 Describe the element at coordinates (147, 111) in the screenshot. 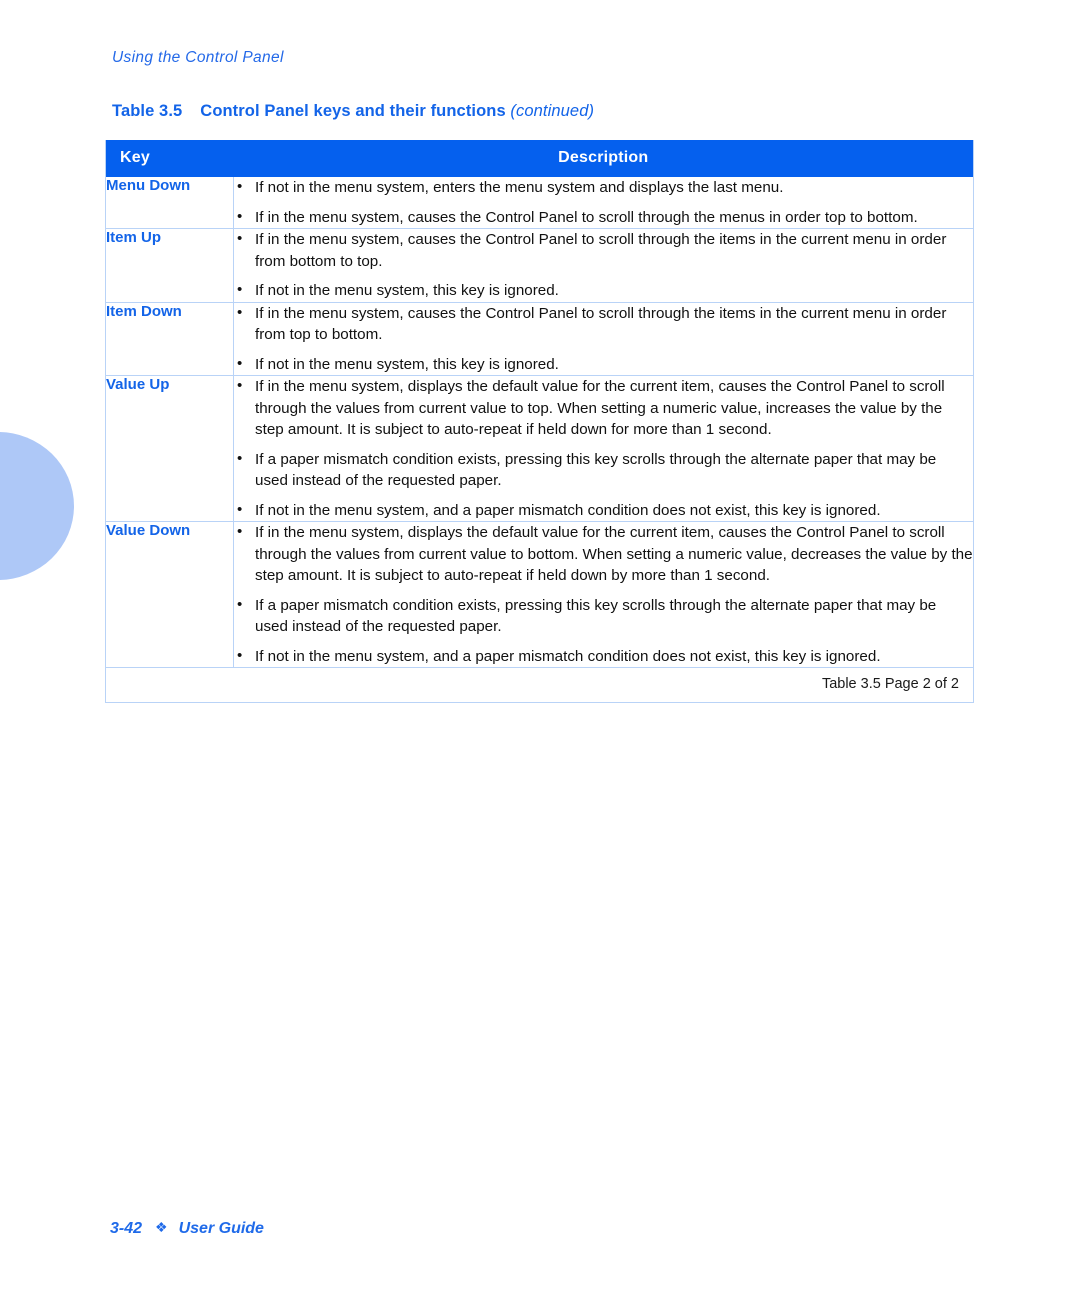

I see `table-caption-number: Table 3.5` at that location.